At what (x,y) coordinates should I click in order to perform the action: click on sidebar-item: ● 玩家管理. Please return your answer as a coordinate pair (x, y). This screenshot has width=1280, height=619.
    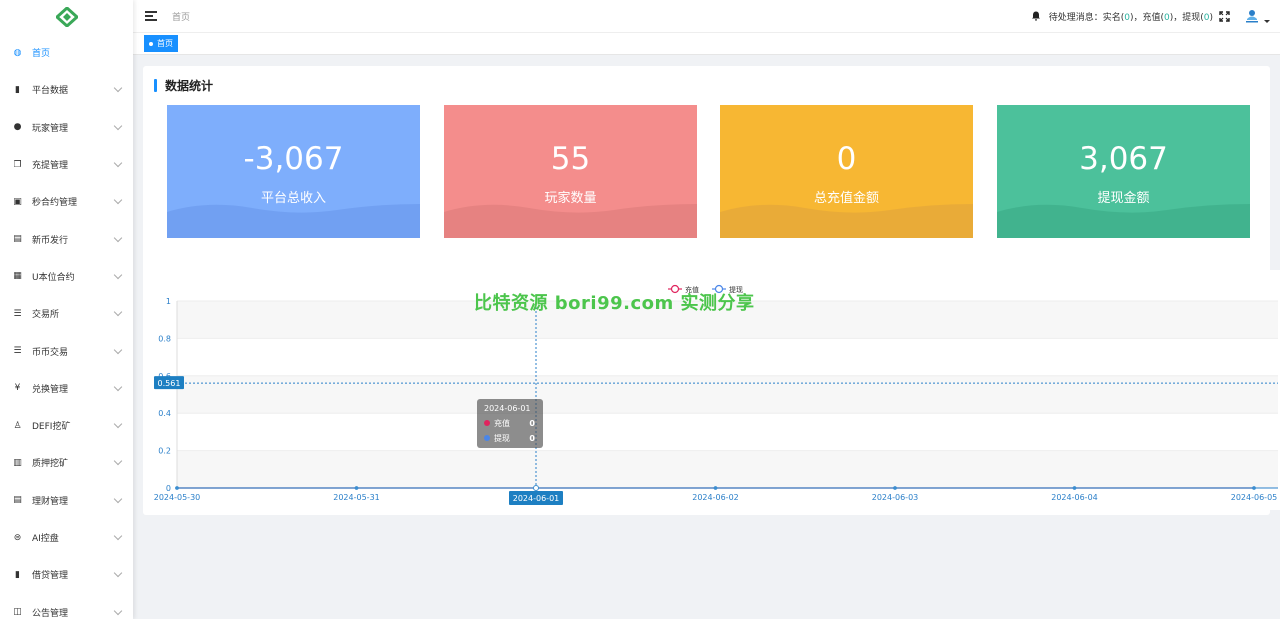
    Looking at the image, I should click on (66, 127).